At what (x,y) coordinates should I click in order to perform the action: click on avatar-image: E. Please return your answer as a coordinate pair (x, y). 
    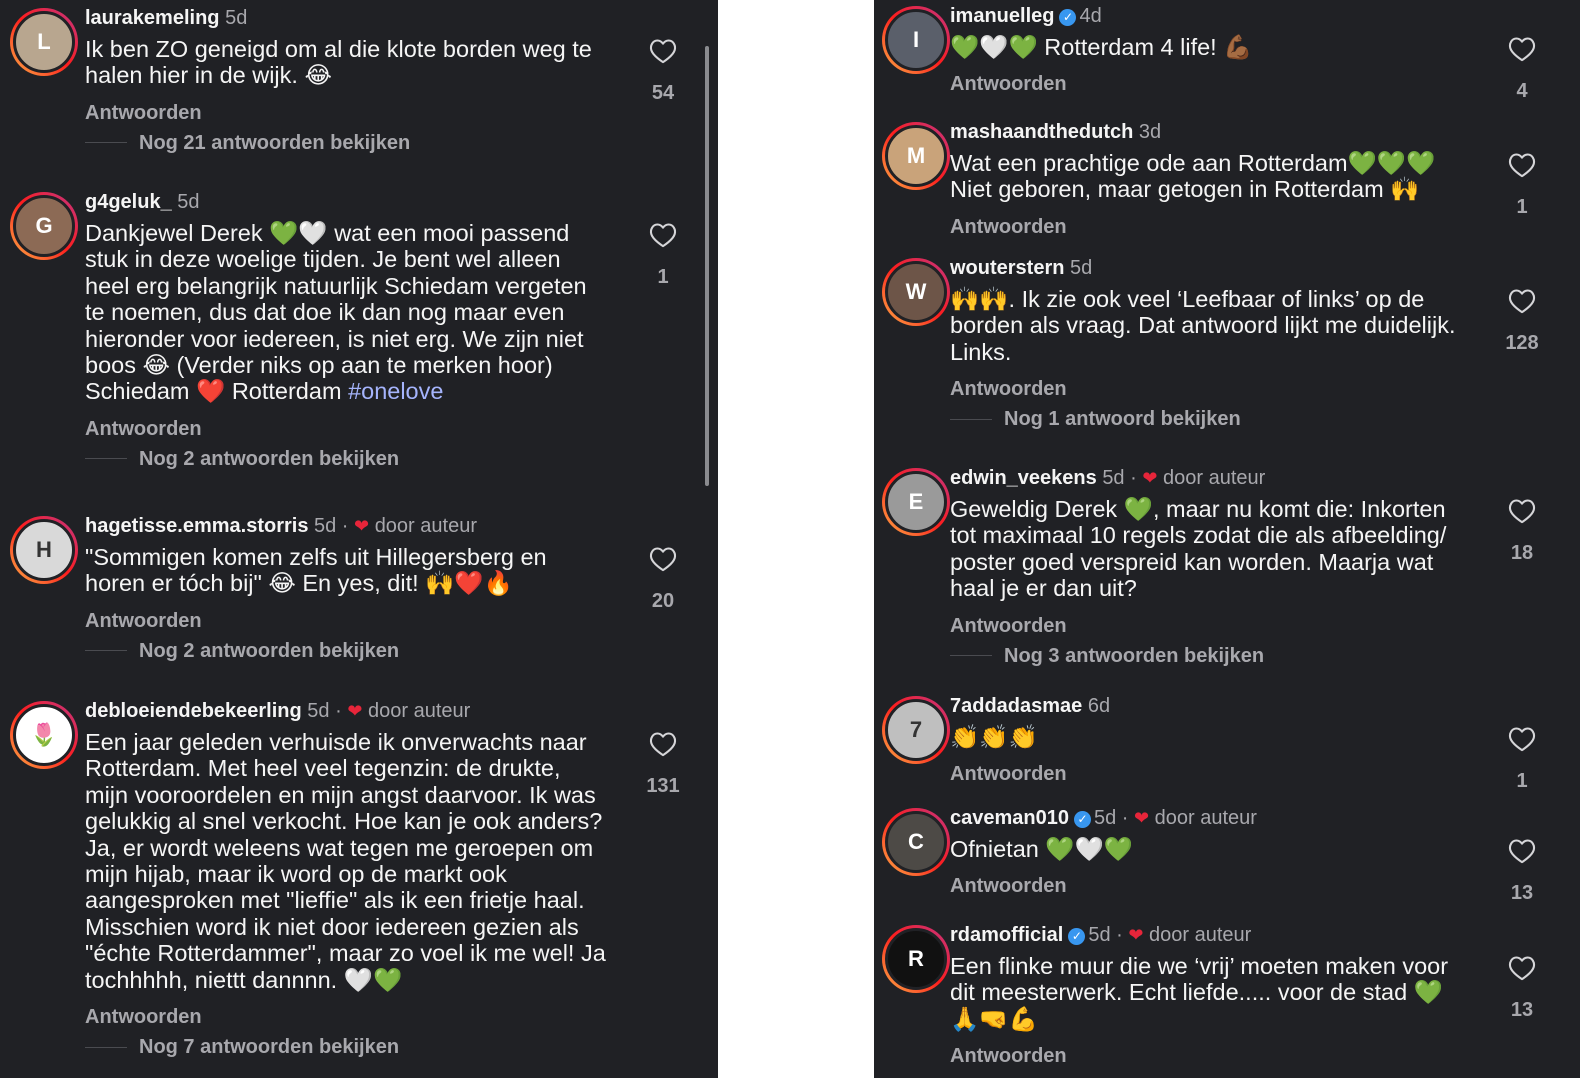
    Looking at the image, I should click on (916, 502).